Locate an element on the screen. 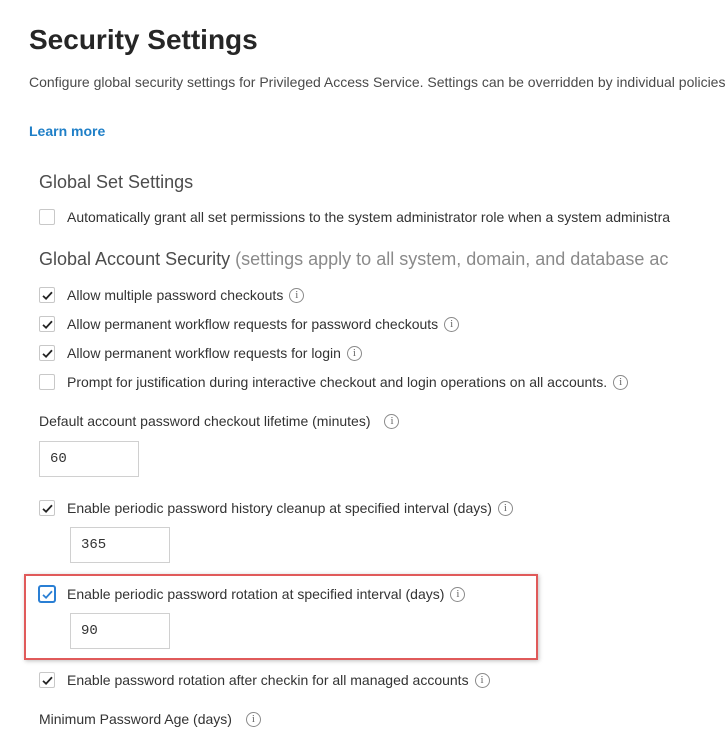 The width and height of the screenshot is (726, 729). min-password-age-label: Minimum Password Age (days) is located at coordinates (135, 719).